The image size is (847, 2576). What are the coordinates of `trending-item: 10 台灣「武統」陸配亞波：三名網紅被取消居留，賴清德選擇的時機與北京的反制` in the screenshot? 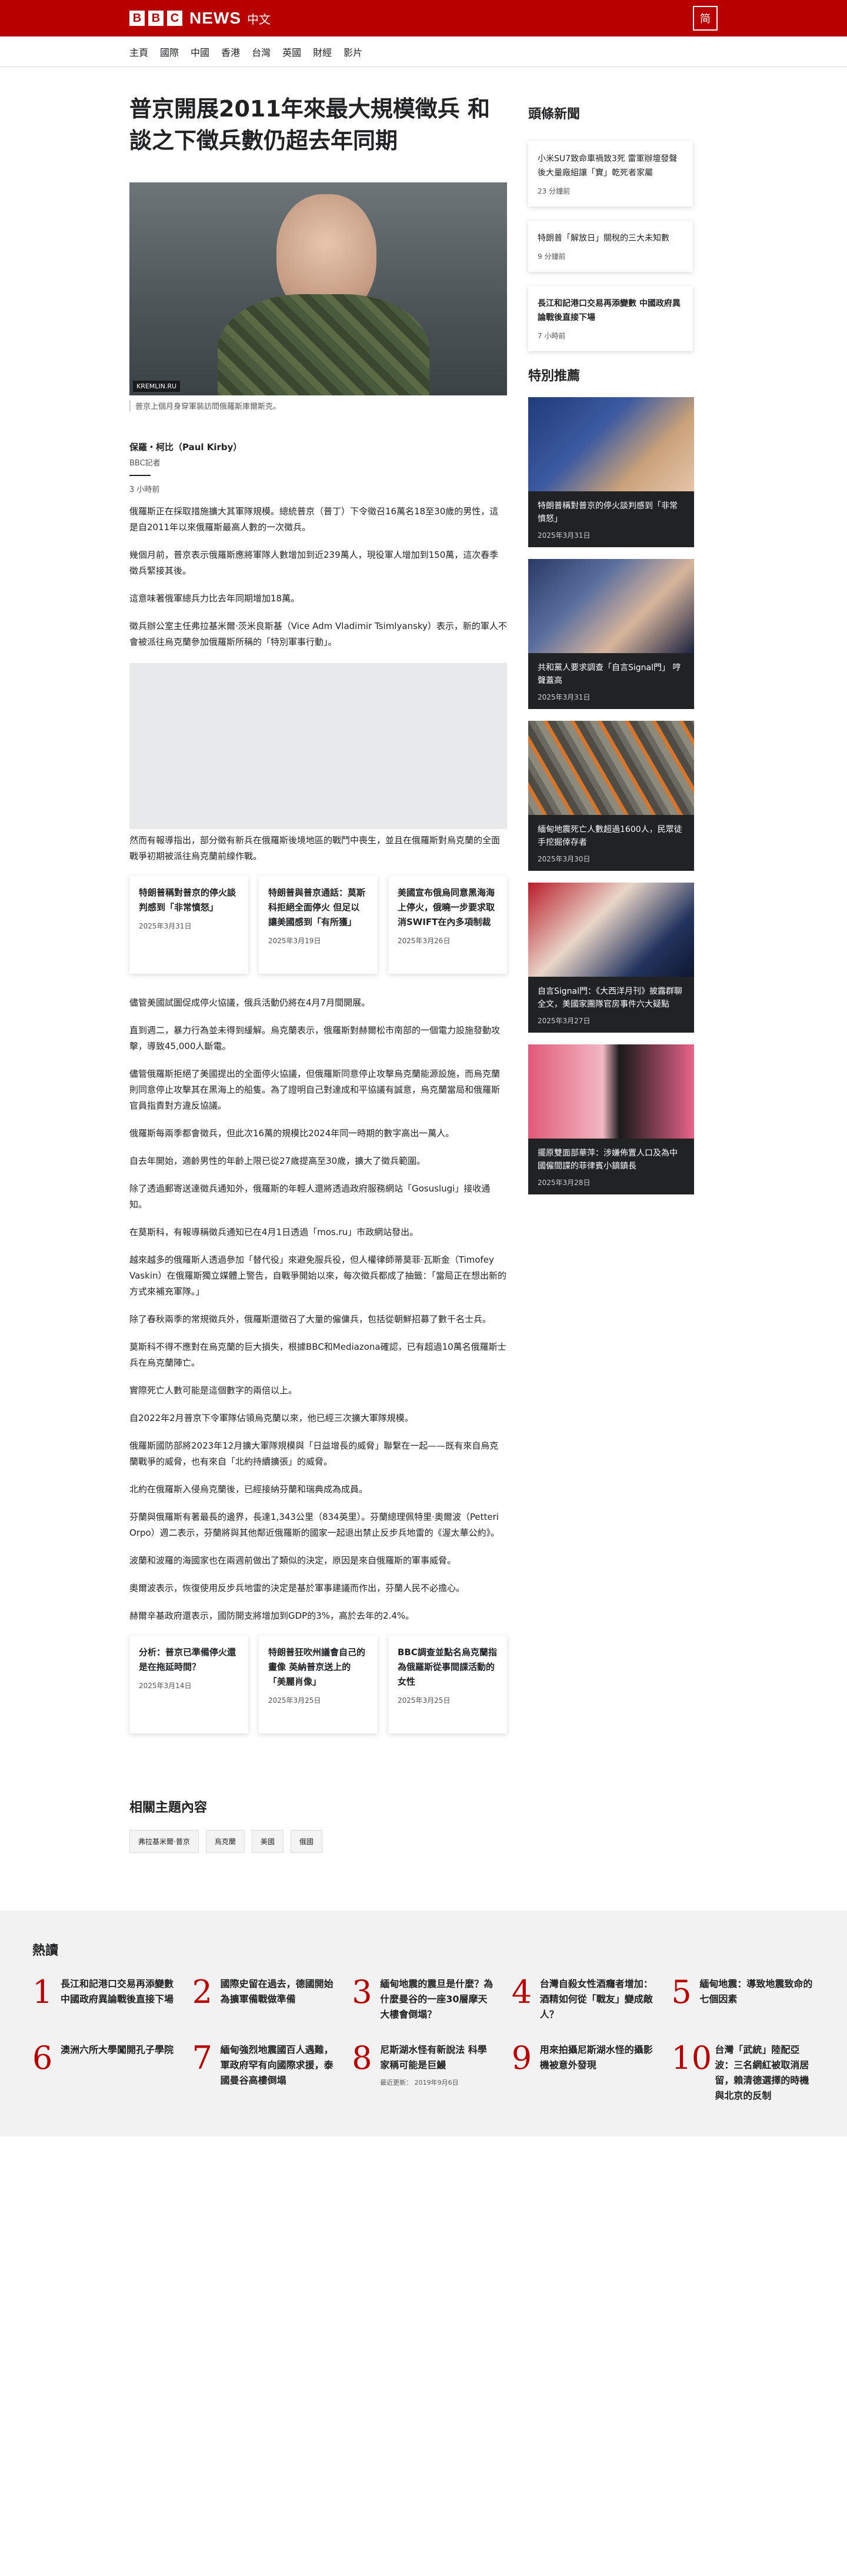 It's located at (743, 2073).